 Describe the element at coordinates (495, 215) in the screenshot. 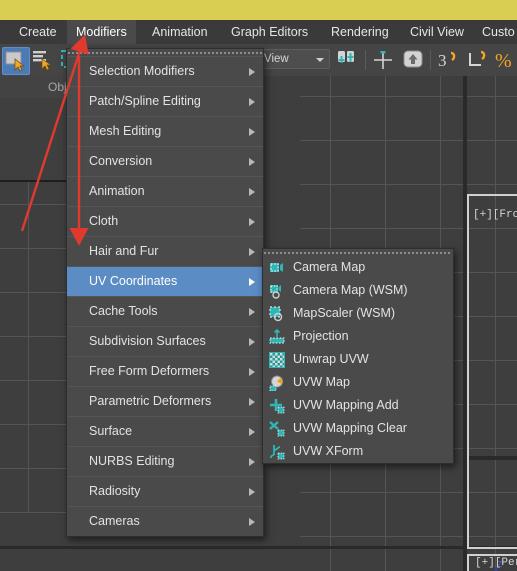

I see `viewport-label-front: [+][Fron` at that location.